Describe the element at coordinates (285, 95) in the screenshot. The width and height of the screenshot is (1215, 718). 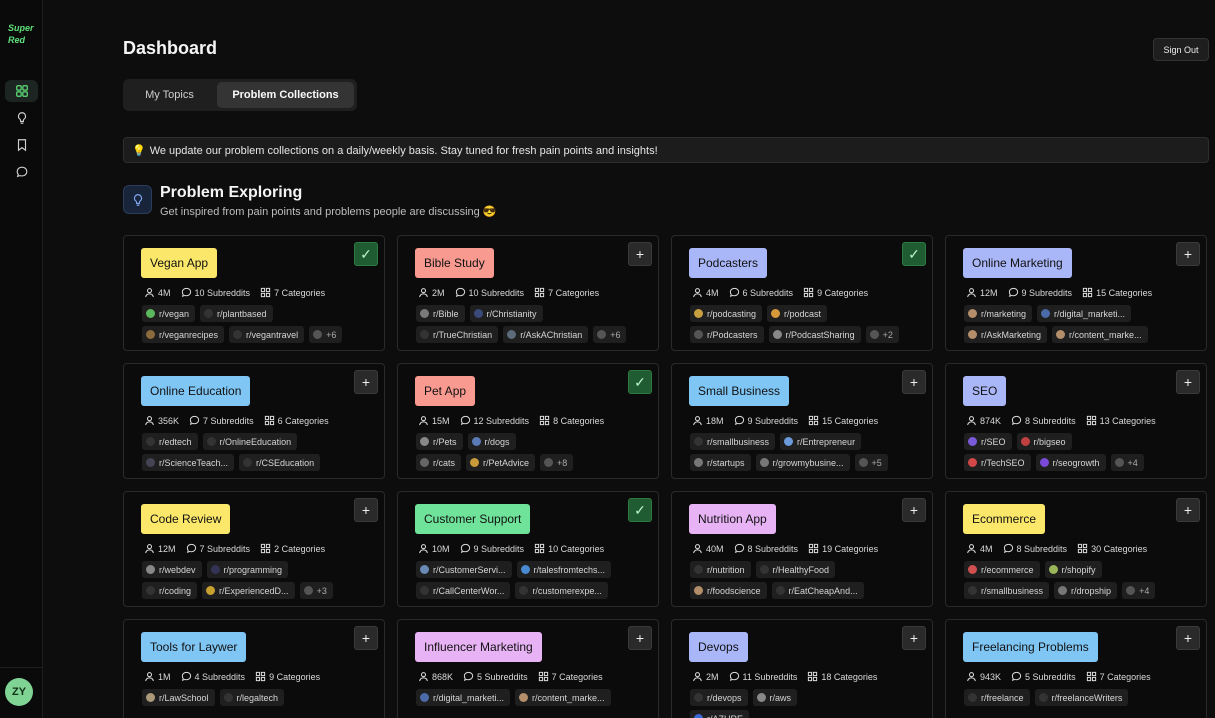
I see `tab-problem-collections: Problem Collections` at that location.